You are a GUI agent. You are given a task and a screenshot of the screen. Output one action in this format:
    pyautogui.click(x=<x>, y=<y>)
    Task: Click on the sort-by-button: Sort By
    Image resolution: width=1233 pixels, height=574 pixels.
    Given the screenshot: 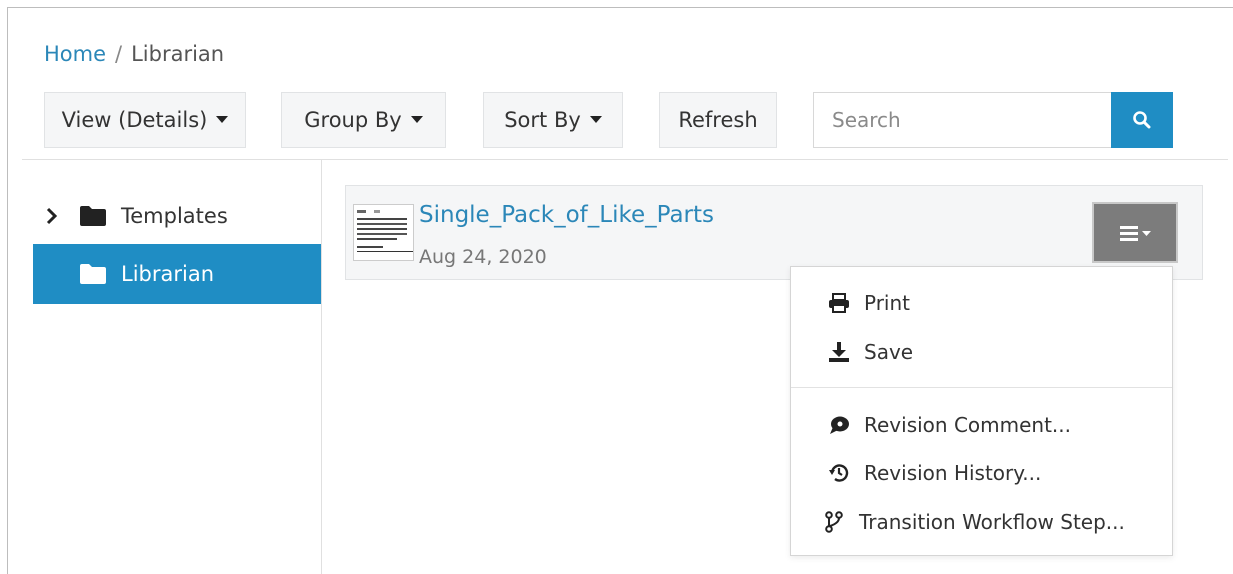 What is the action you would take?
    pyautogui.click(x=553, y=120)
    